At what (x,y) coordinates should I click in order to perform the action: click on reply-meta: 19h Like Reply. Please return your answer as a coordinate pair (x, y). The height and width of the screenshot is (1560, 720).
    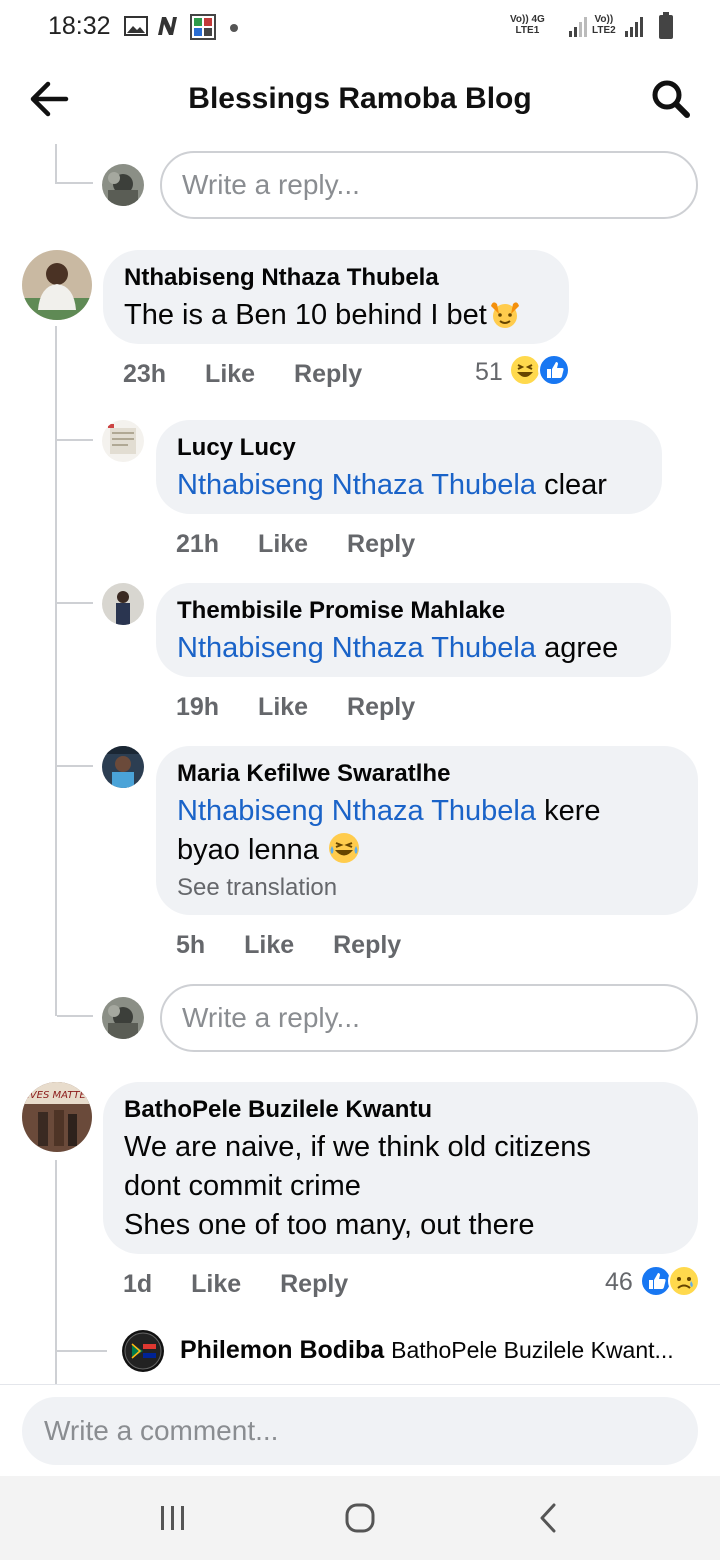
    Looking at the image, I should click on (295, 707).